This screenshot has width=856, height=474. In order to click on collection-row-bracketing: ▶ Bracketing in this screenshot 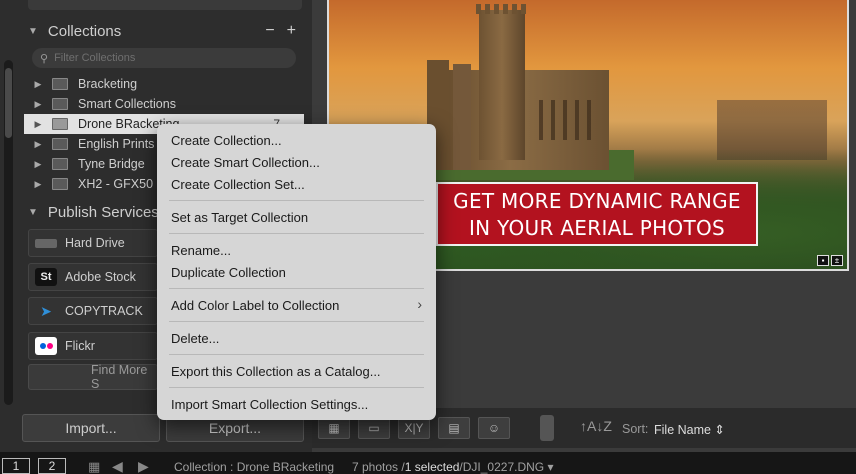, I will do `click(164, 84)`.